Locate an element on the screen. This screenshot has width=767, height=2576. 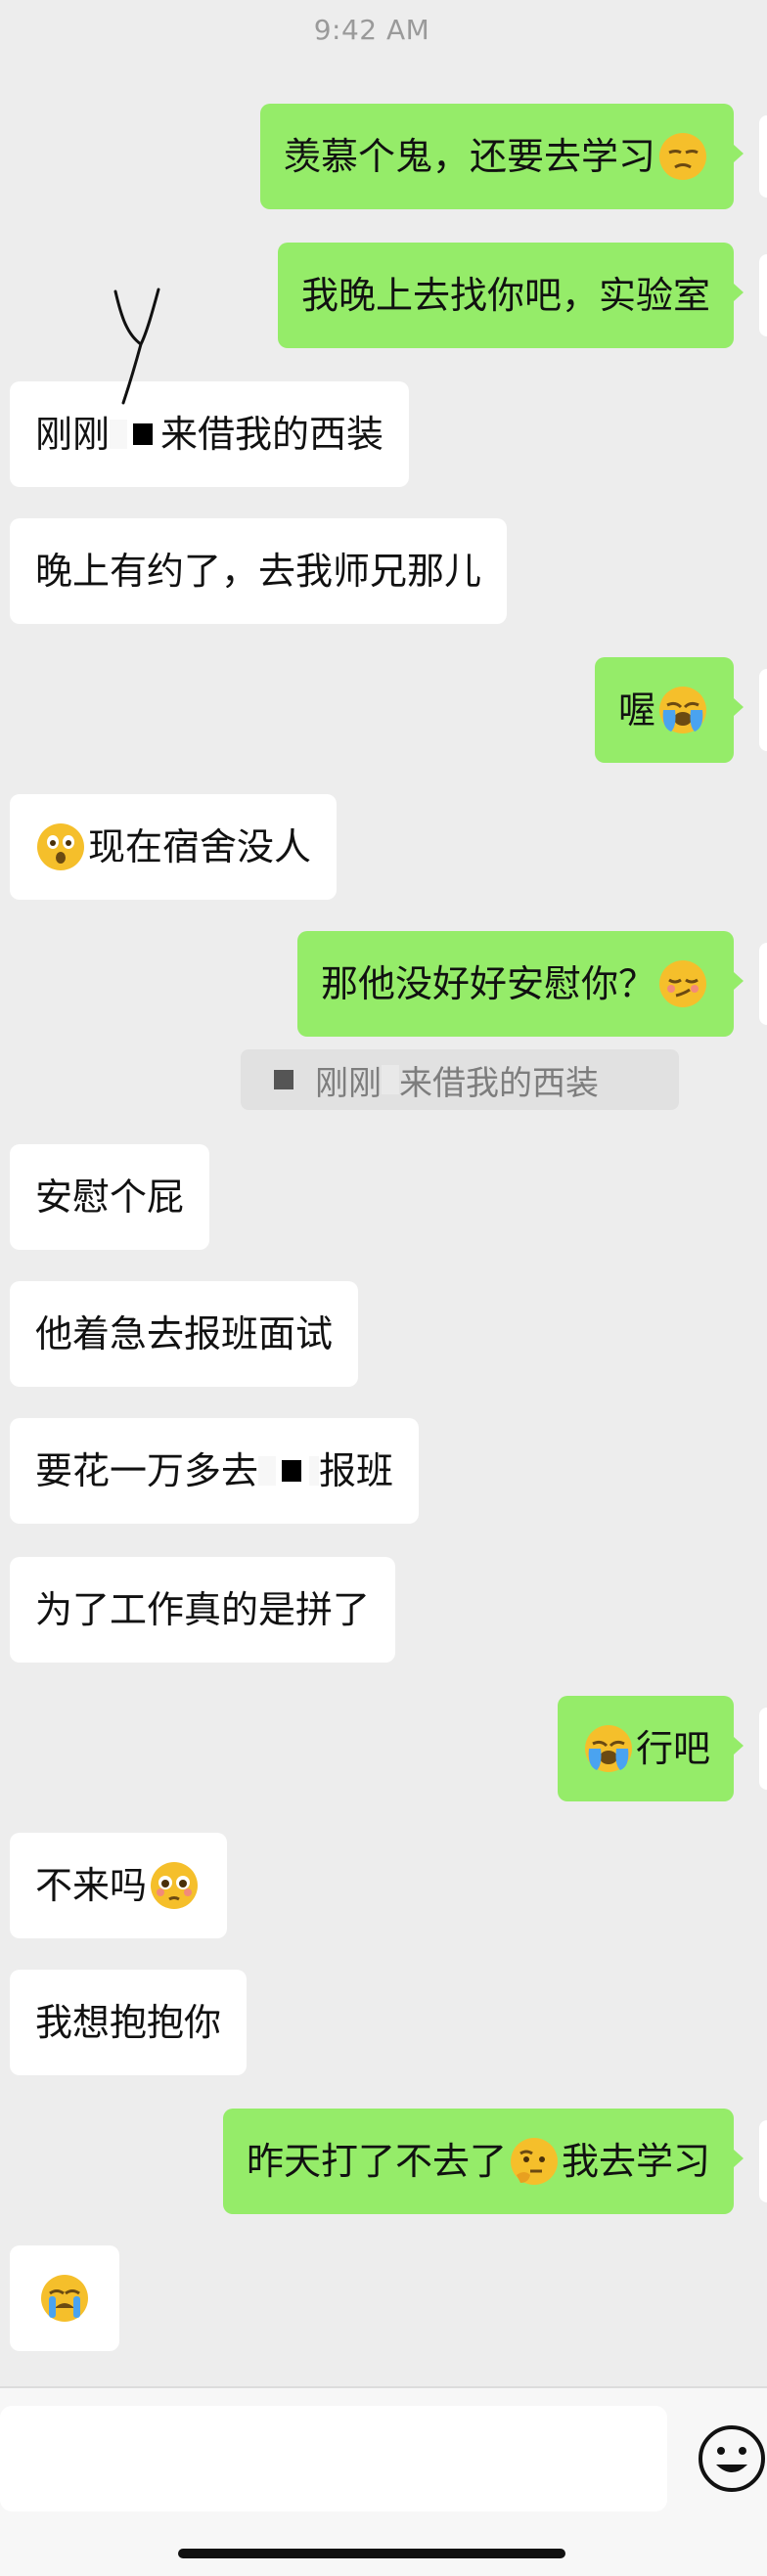
message-bubble-incoming: 不来吗 is located at coordinates (119, 1886).